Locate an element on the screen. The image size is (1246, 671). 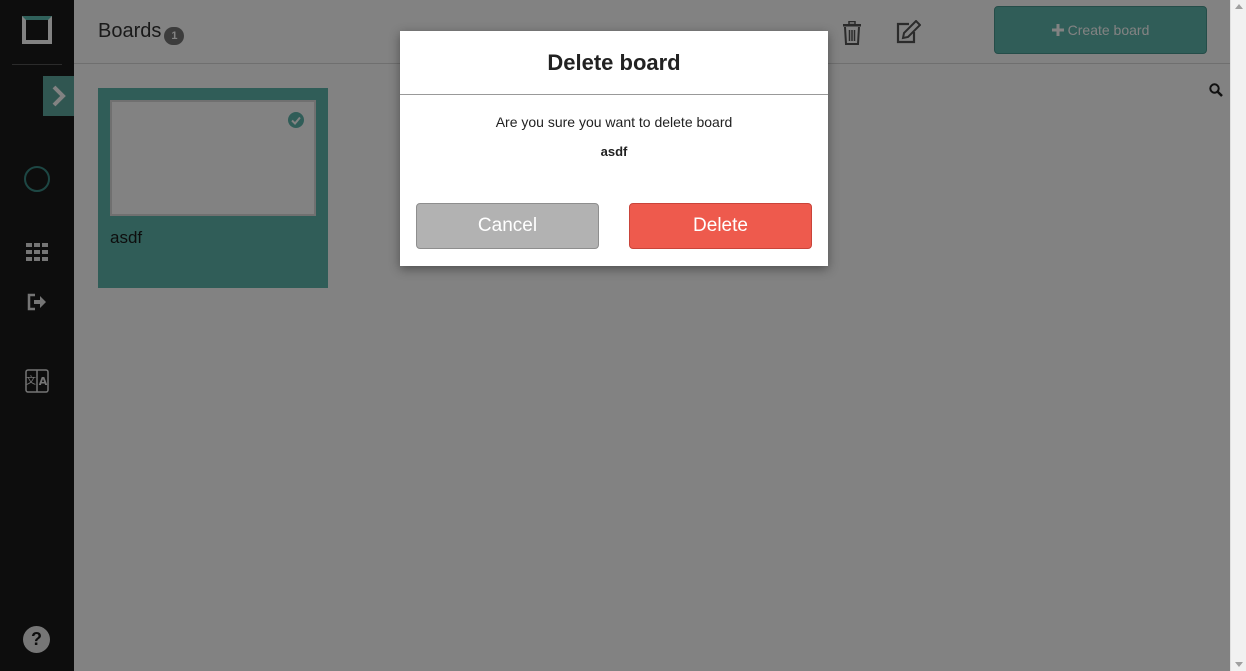
page-scrollbar is located at coordinates (1238, 335).